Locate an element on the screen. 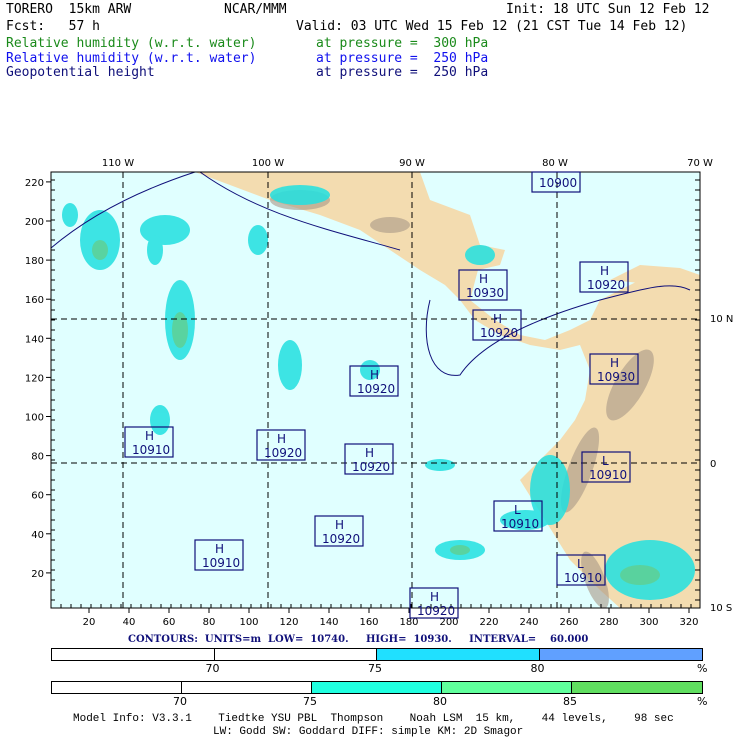  x-tick-label: 140 is located at coordinates (328, 622).